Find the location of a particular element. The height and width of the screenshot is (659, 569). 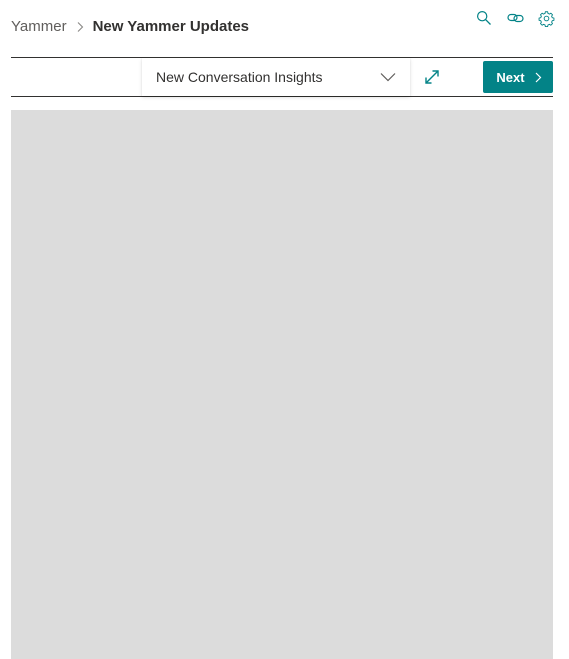

gear-icon is located at coordinates (546, 18).